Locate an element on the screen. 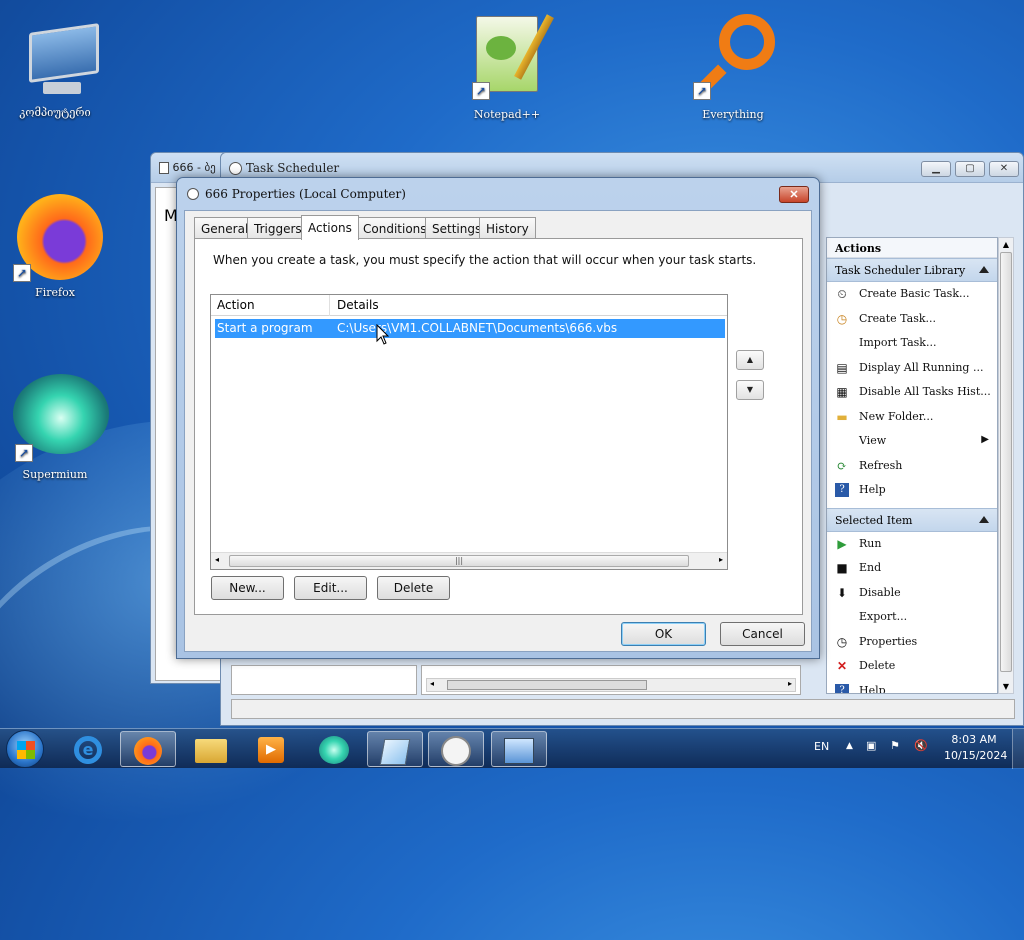 This screenshot has width=1024, height=940. notepad-plus-plus-icon: ↗ is located at coordinates (508, 56).